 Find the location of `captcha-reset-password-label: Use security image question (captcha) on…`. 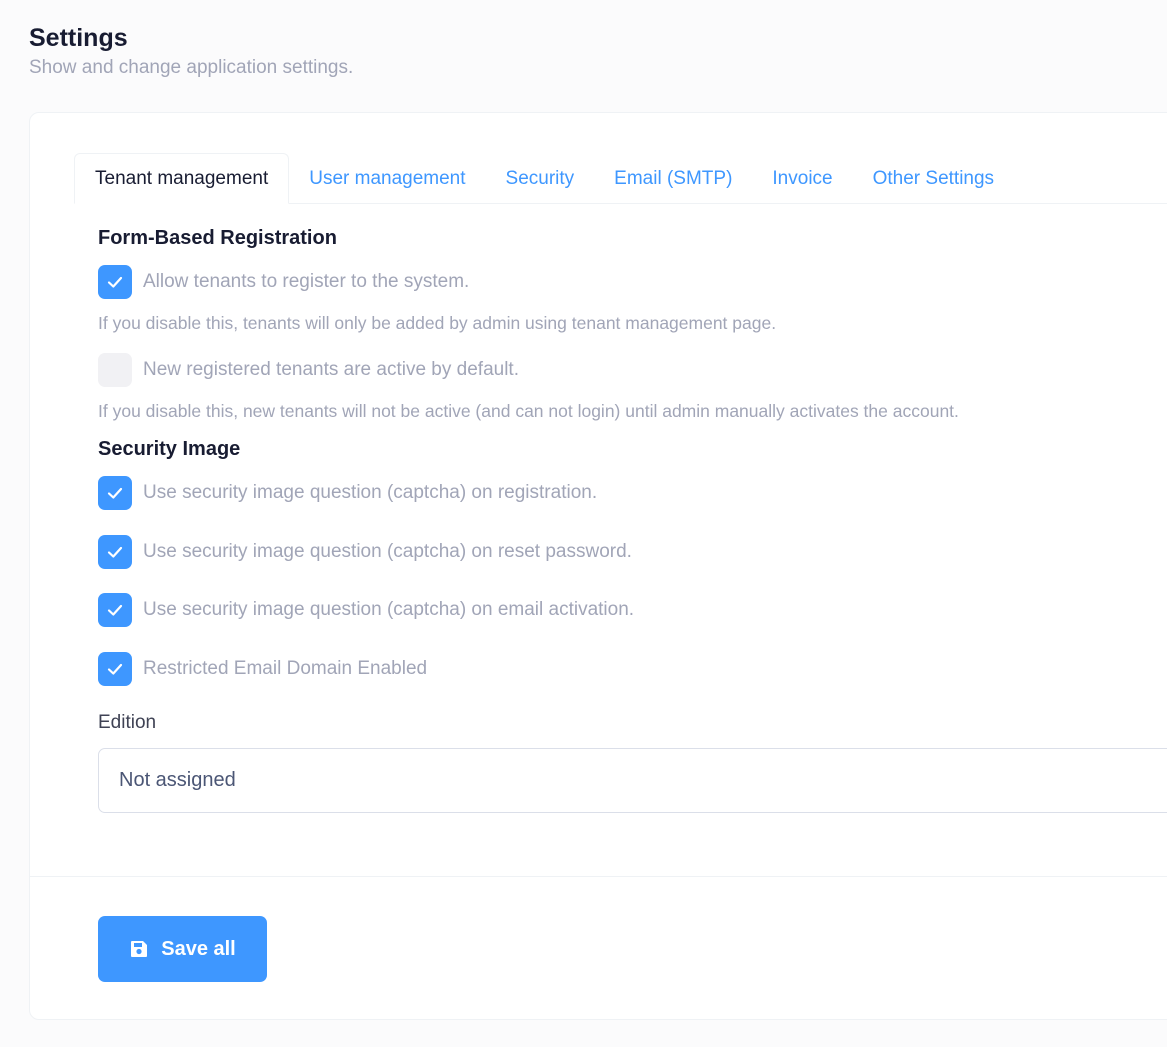

captcha-reset-password-label: Use security image question (captcha) on… is located at coordinates (387, 552).